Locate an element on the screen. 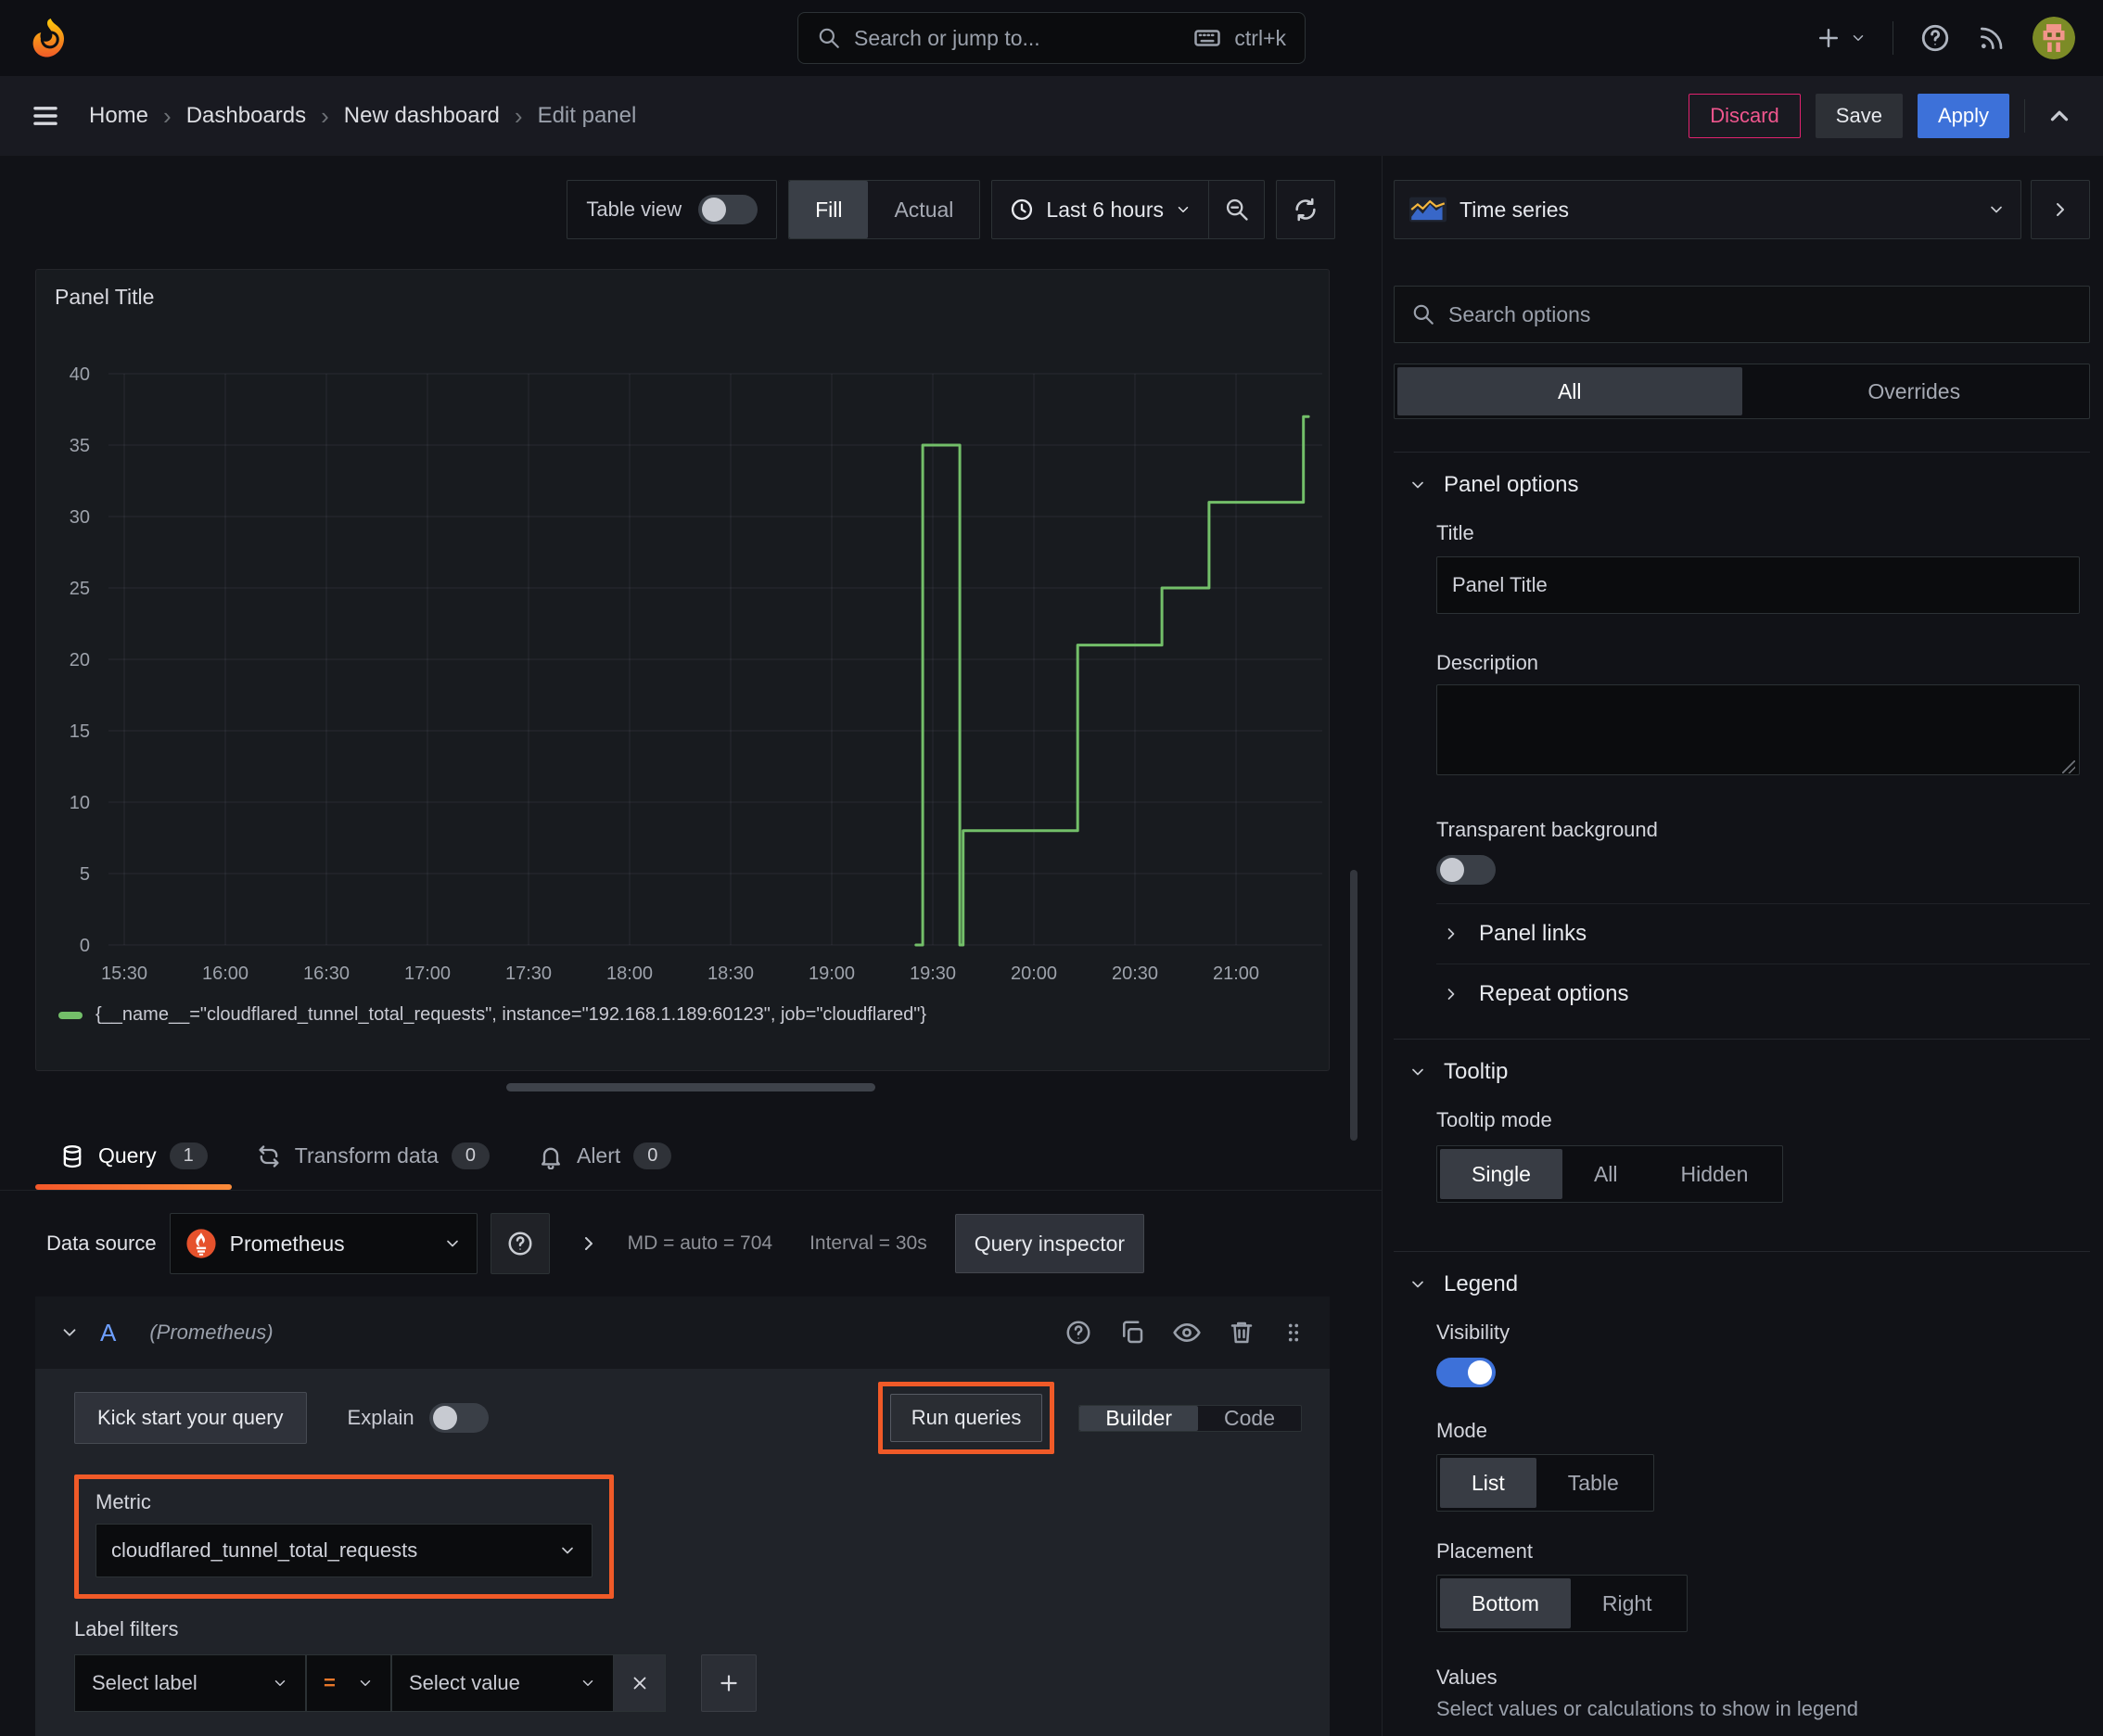 Image resolution: width=2103 pixels, height=1736 pixels. viz-suggestions-button is located at coordinates (2060, 209).